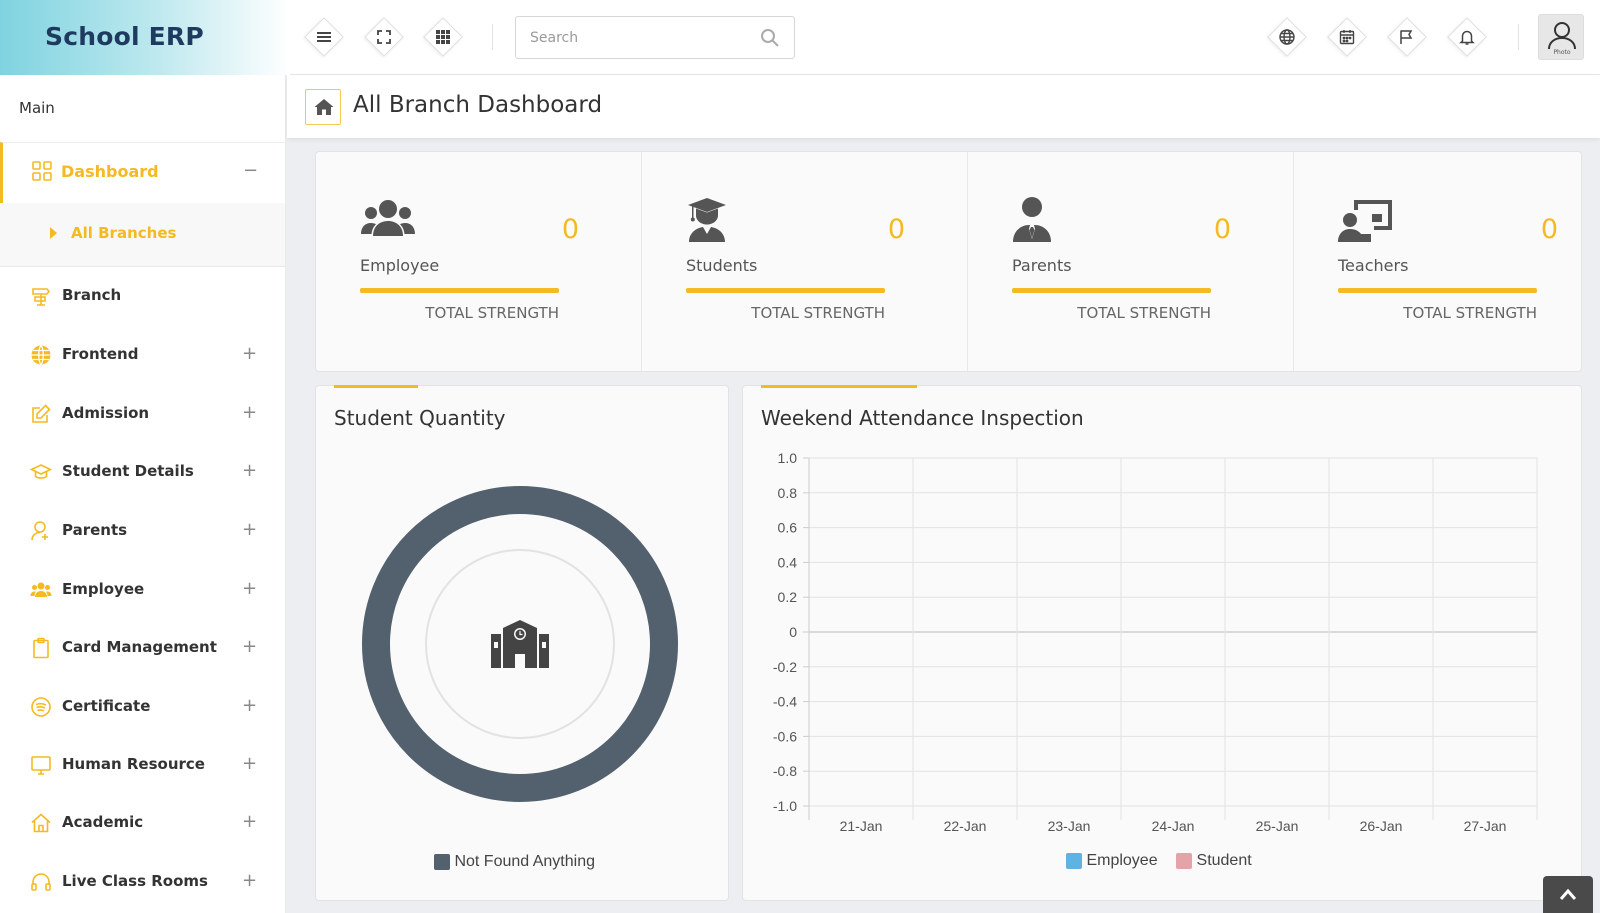 This screenshot has width=1600, height=913. Describe the element at coordinates (640, 38) in the screenshot. I see `search-input` at that location.